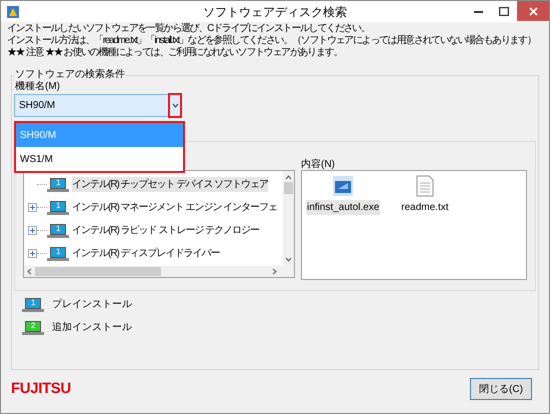 Image resolution: width=550 pixels, height=414 pixels. I want to click on legend-label: プレインストール, so click(92, 305).